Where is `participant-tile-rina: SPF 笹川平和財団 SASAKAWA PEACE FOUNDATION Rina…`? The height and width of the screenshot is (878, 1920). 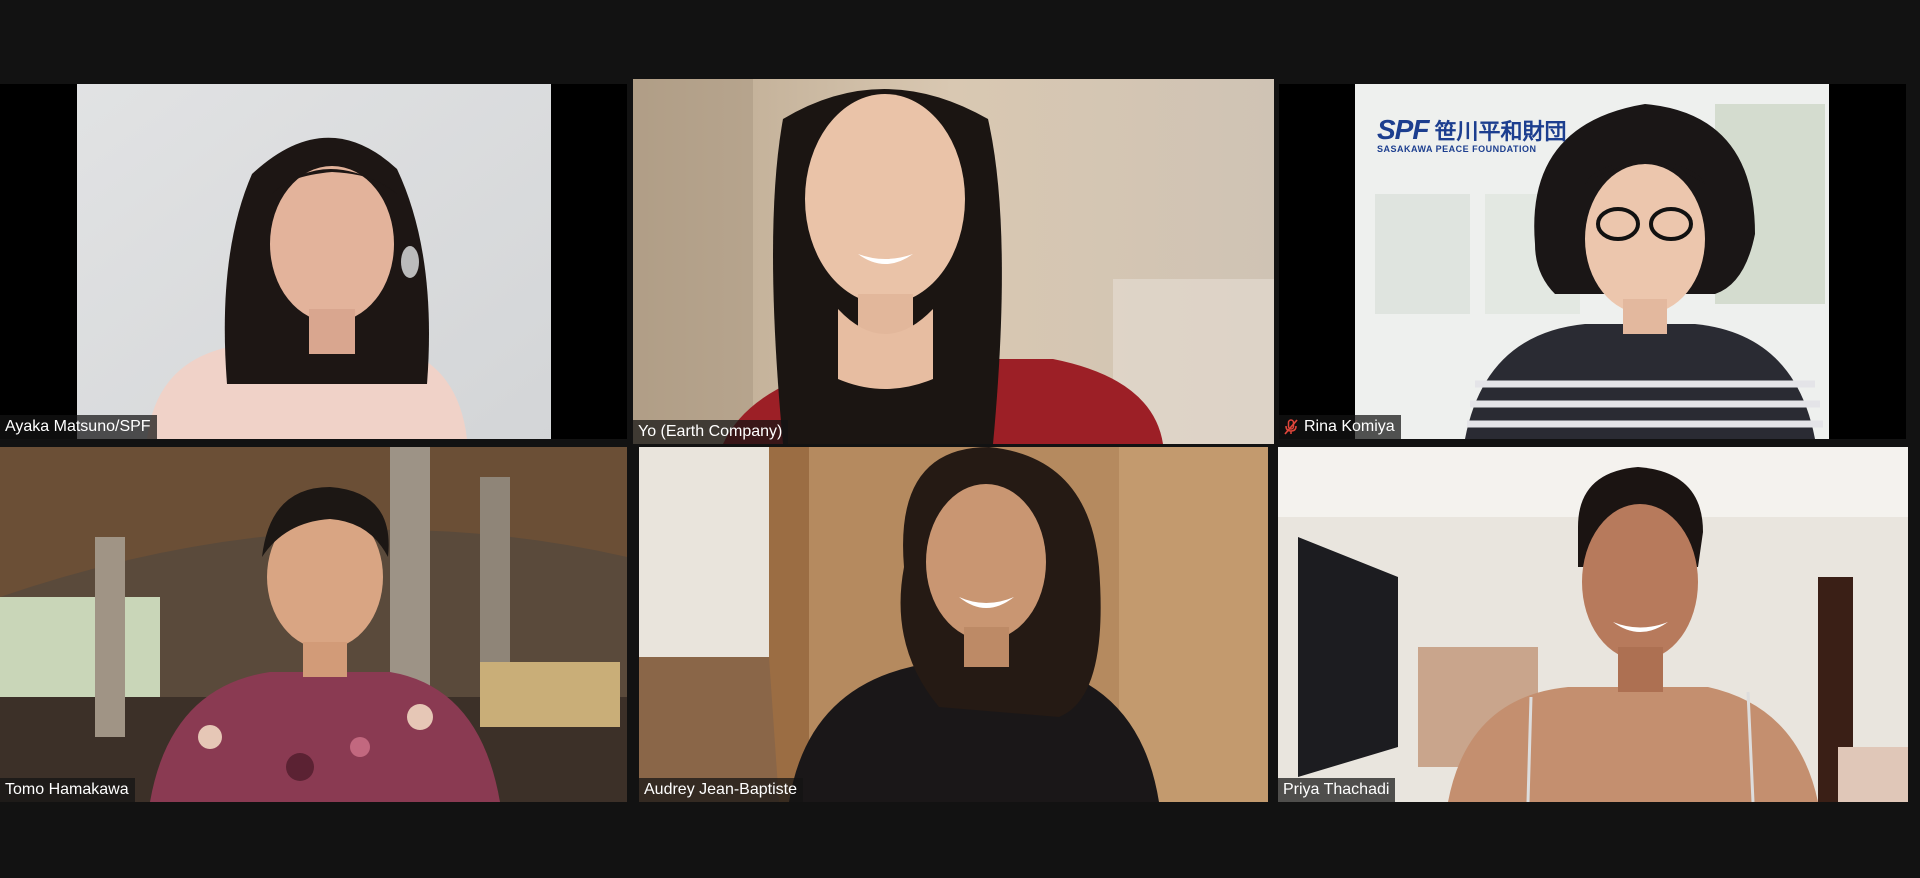
participant-tile-rina: SPF 笹川平和財団 SASAKAWA PEACE FOUNDATION Rina… is located at coordinates (1592, 261).